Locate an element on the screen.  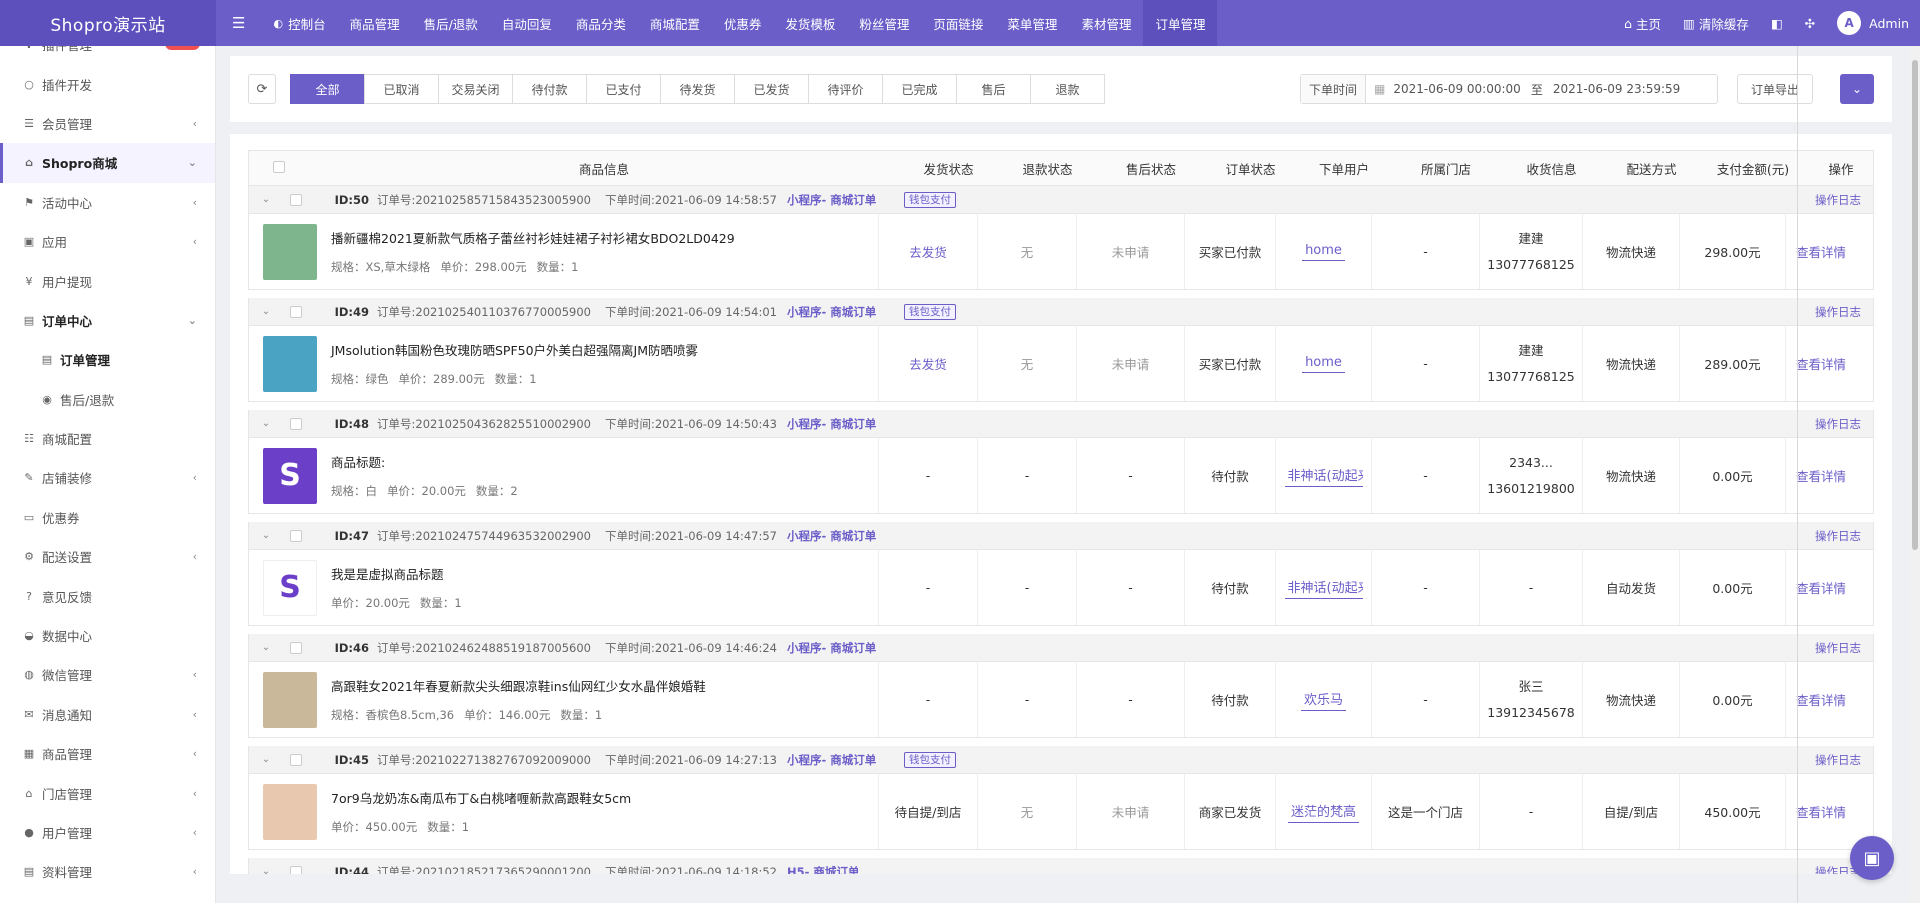
status-tab: 已取消 is located at coordinates (401, 89).